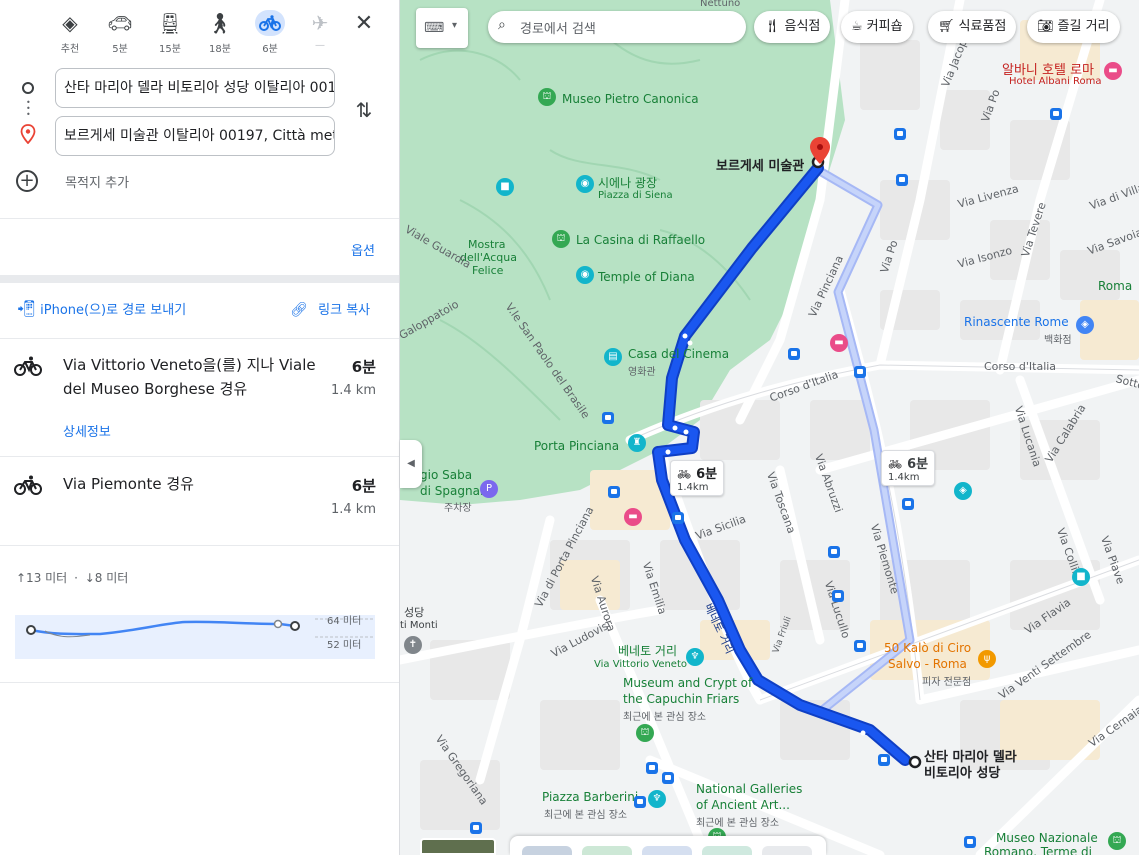 This screenshot has width=1139, height=855. Describe the element at coordinates (27, 181) in the screenshot. I see `add-circle-icon: +` at that location.